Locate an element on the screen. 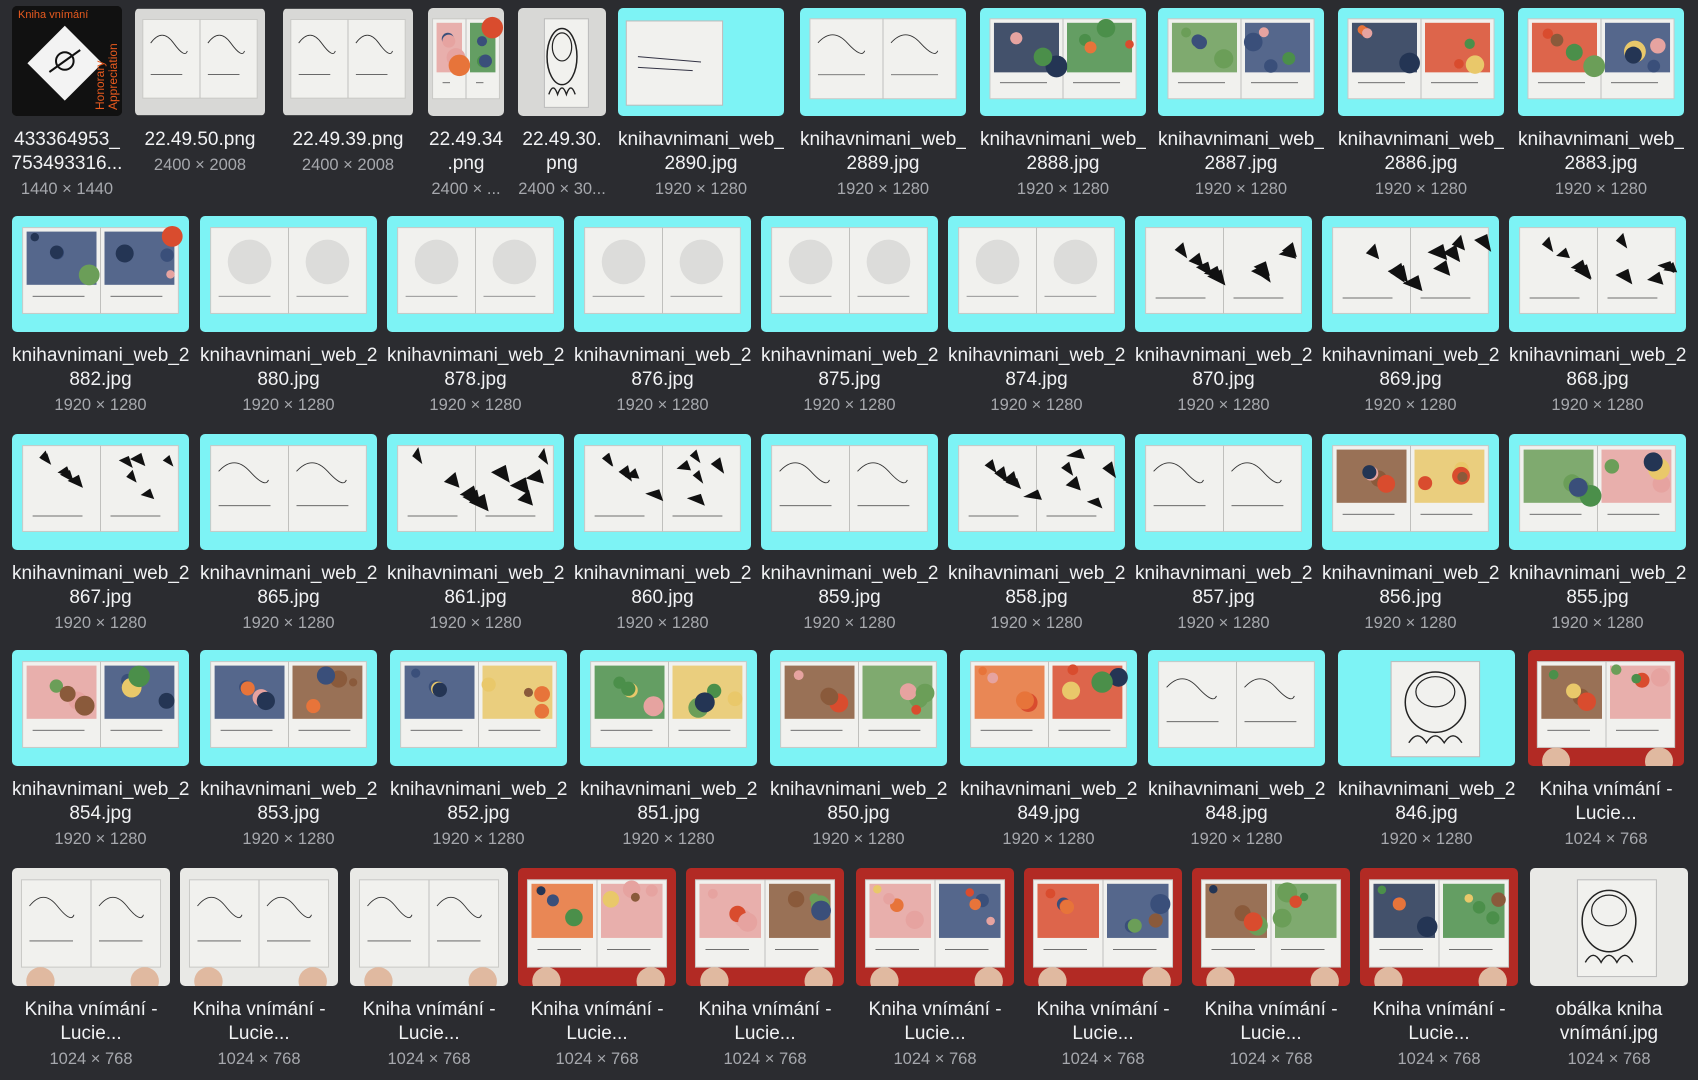 The width and height of the screenshot is (1698, 1080). image-tile: knihavnimani_web_2 880.jpg 1920 × 1280 is located at coordinates (288, 316).